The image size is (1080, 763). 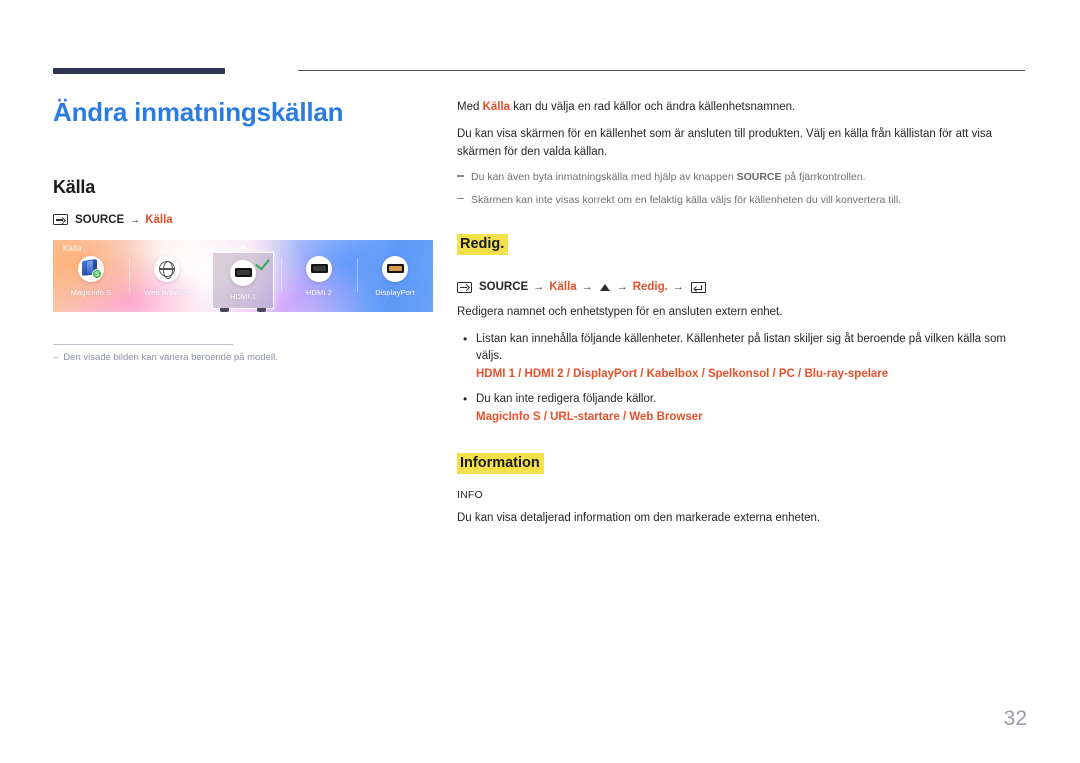 I want to click on source-item-label: MagicInfo S, so click(x=91, y=292).